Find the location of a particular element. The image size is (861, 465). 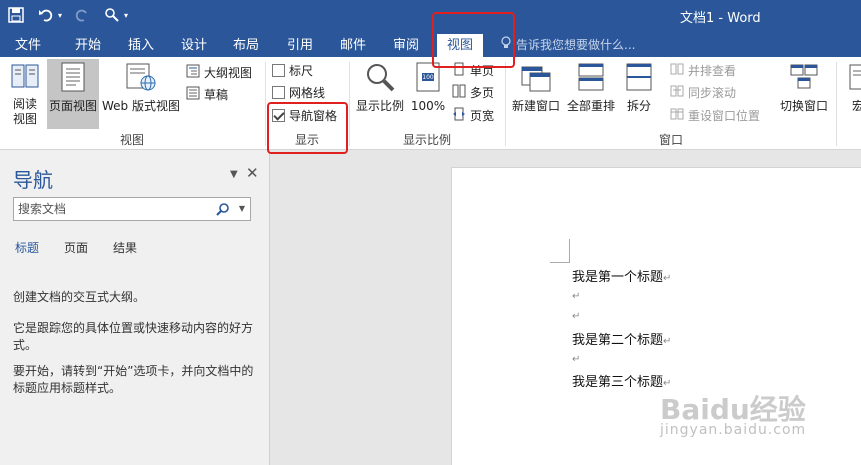

touch-mode-icon is located at coordinates (112, 15).